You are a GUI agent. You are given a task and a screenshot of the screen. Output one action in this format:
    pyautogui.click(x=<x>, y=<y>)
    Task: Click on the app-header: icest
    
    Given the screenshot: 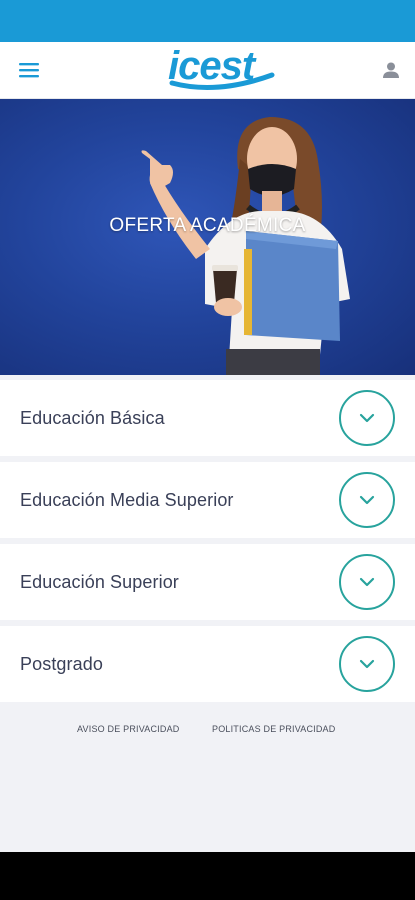 What is the action you would take?
    pyautogui.click(x=207, y=70)
    